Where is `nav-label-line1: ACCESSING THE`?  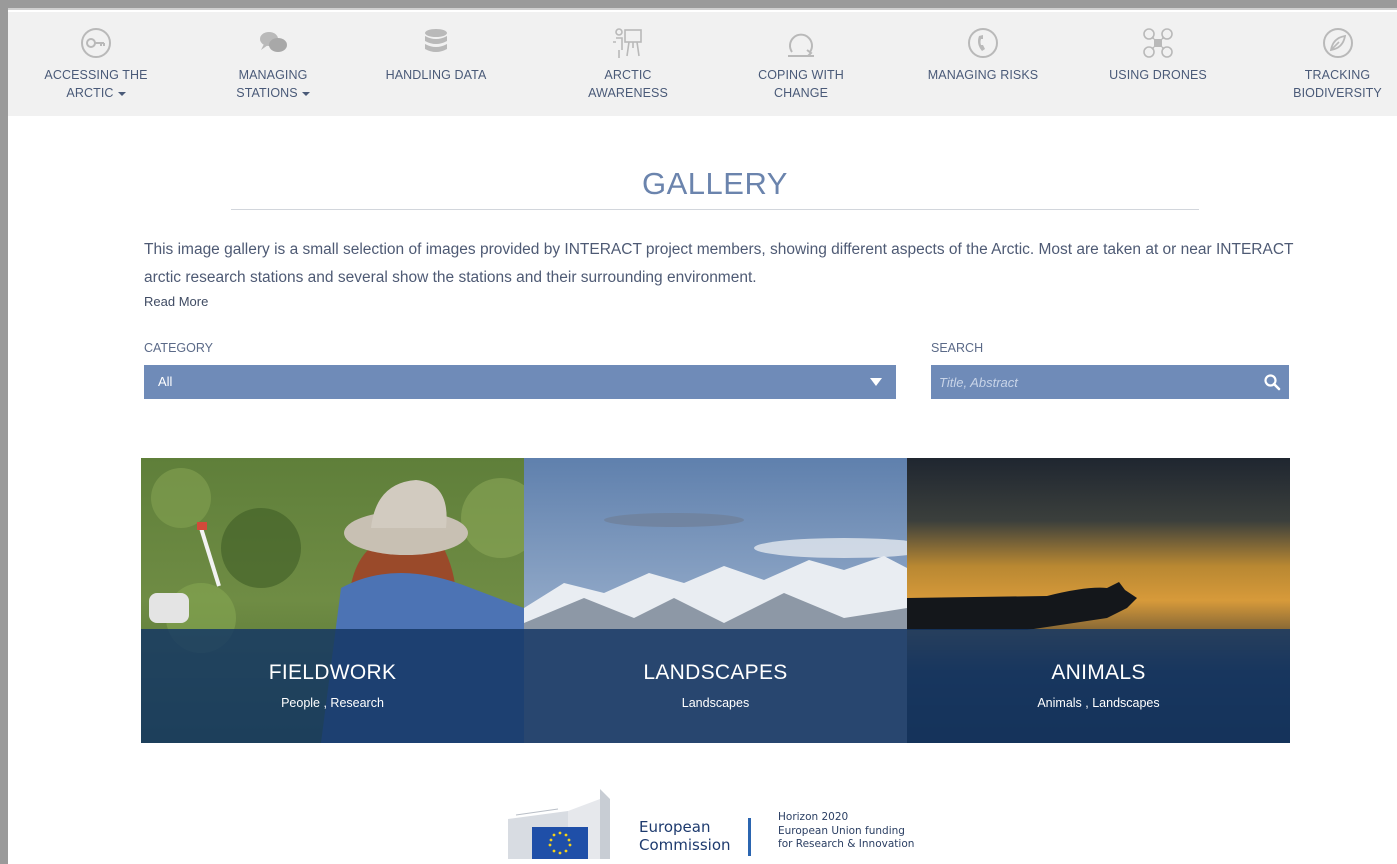 nav-label-line1: ACCESSING THE is located at coordinates (96, 75).